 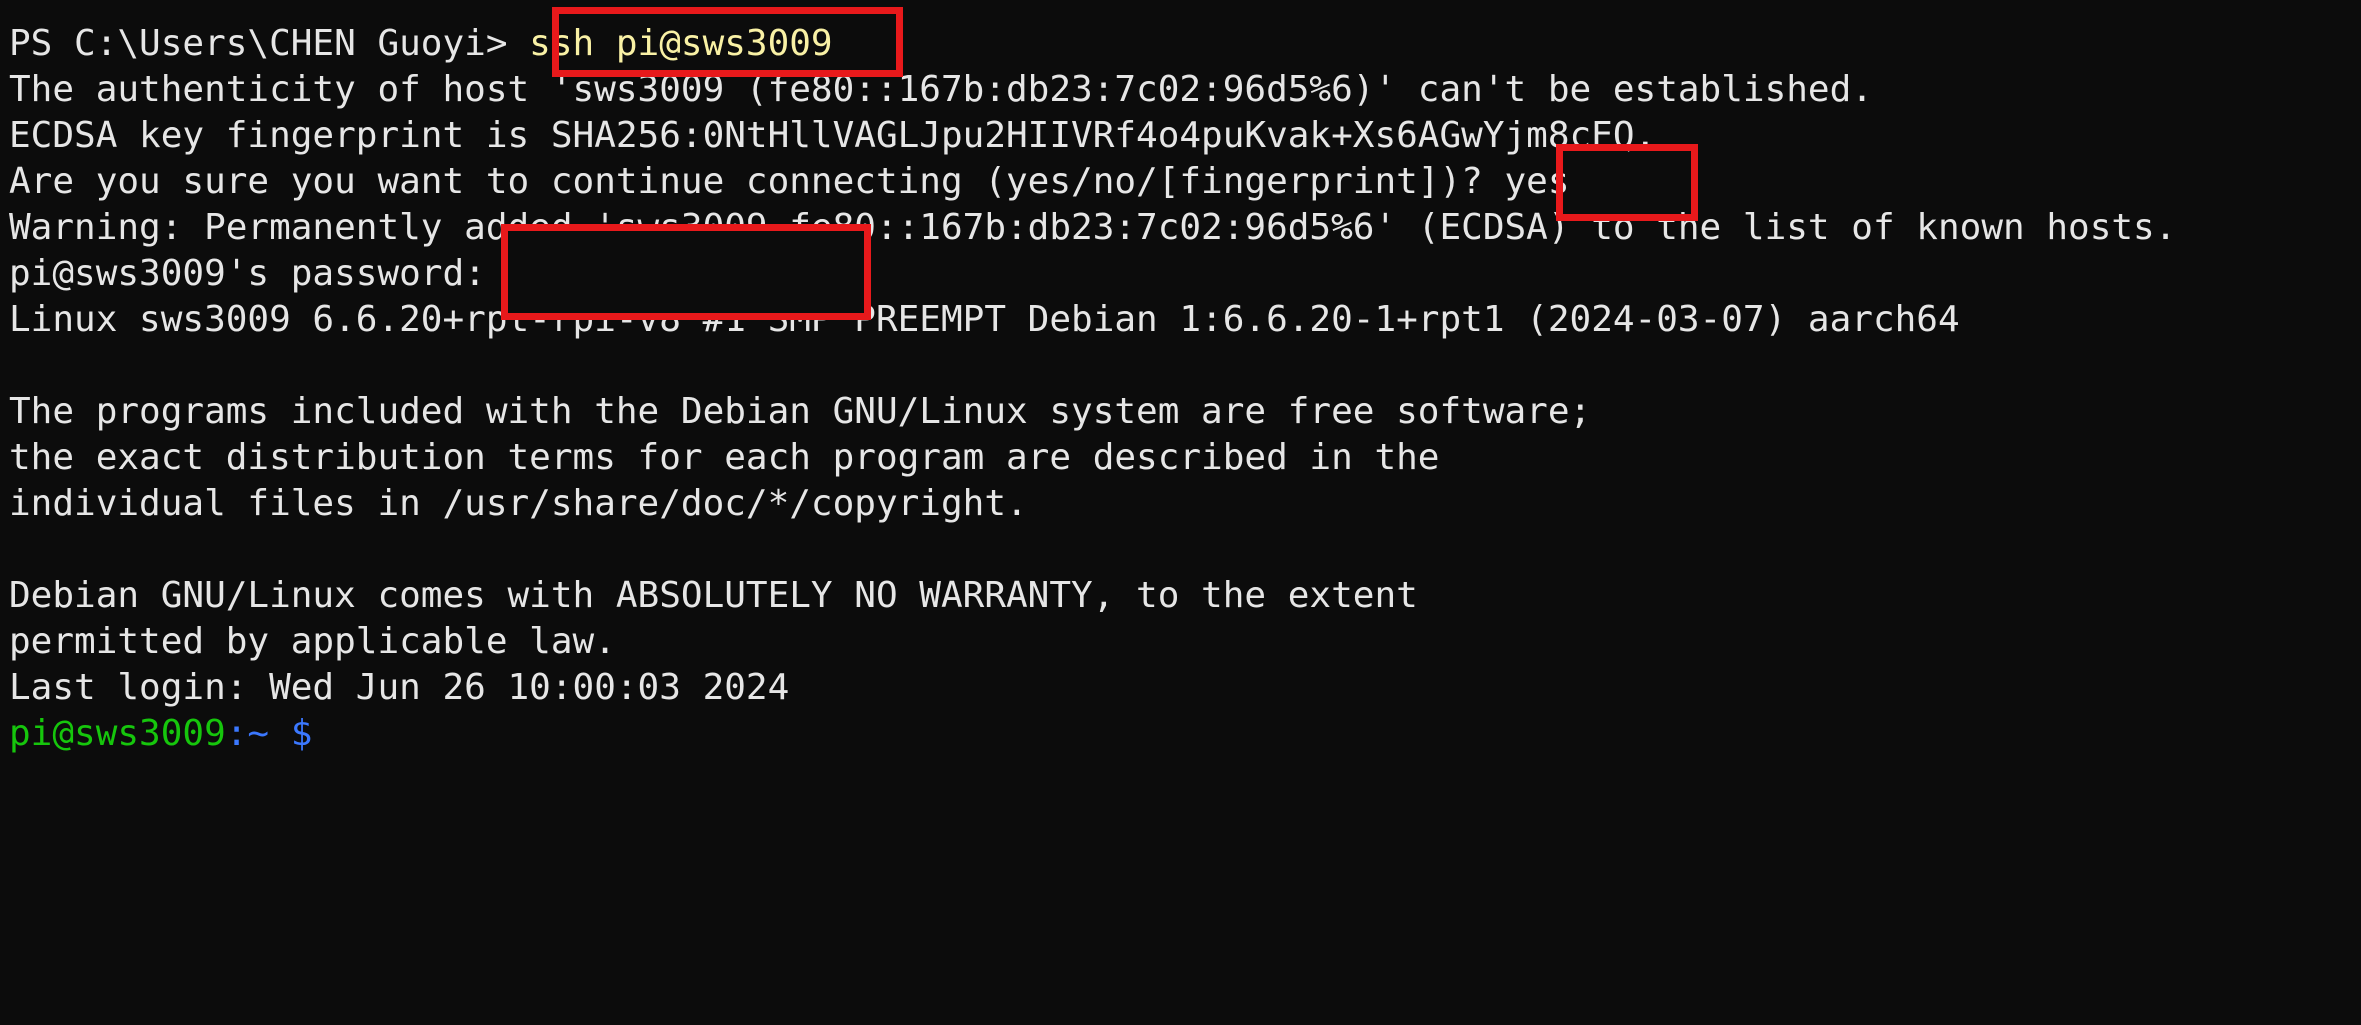 What do you see at coordinates (247, 733) in the screenshot?
I see `prompt-path: :~` at bounding box center [247, 733].